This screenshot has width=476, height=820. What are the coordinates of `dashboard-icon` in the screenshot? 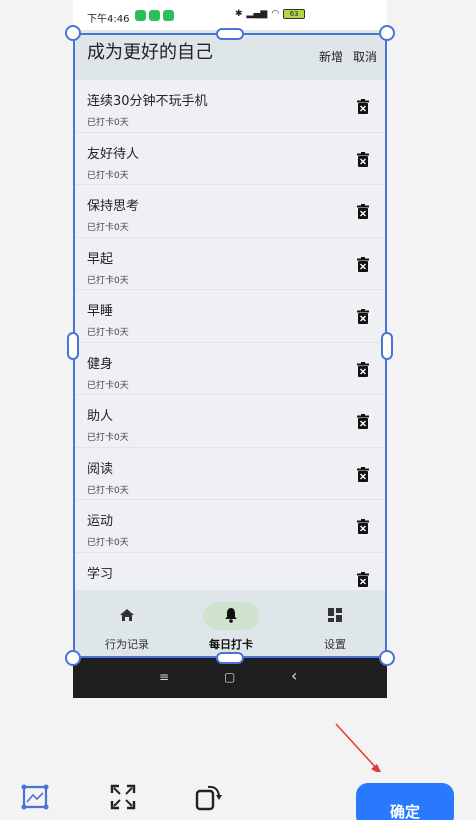 It's located at (335, 615).